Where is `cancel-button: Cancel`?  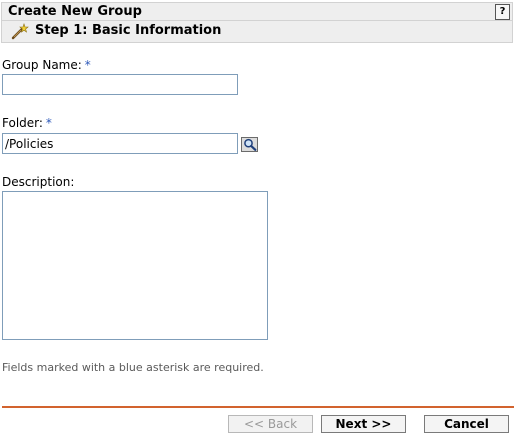
cancel-button: Cancel is located at coordinates (466, 424).